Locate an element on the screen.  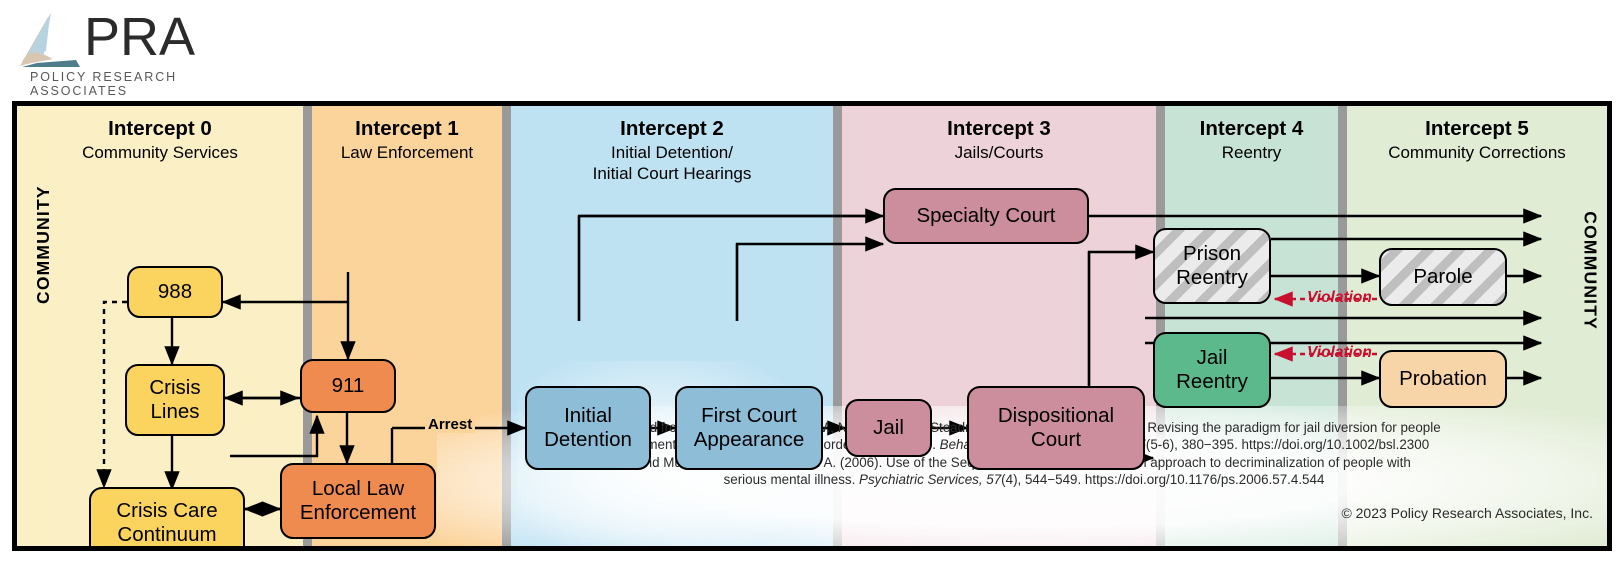
column-3-header: Intercept 3 Jails/Courts is located at coordinates (999, 139).